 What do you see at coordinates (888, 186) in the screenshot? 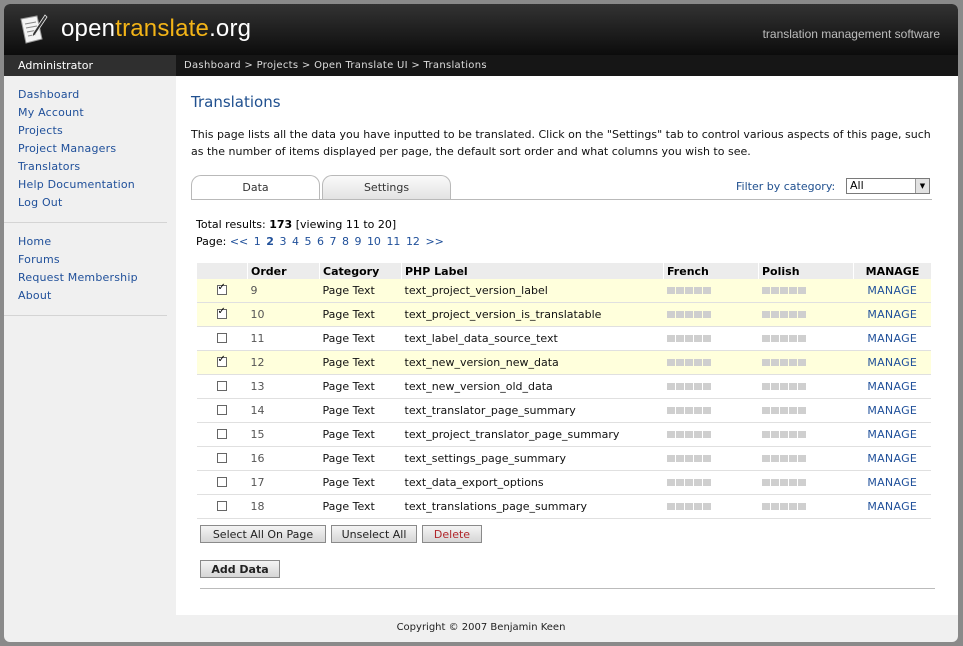
I see `category-filter-select: All ▼` at bounding box center [888, 186].